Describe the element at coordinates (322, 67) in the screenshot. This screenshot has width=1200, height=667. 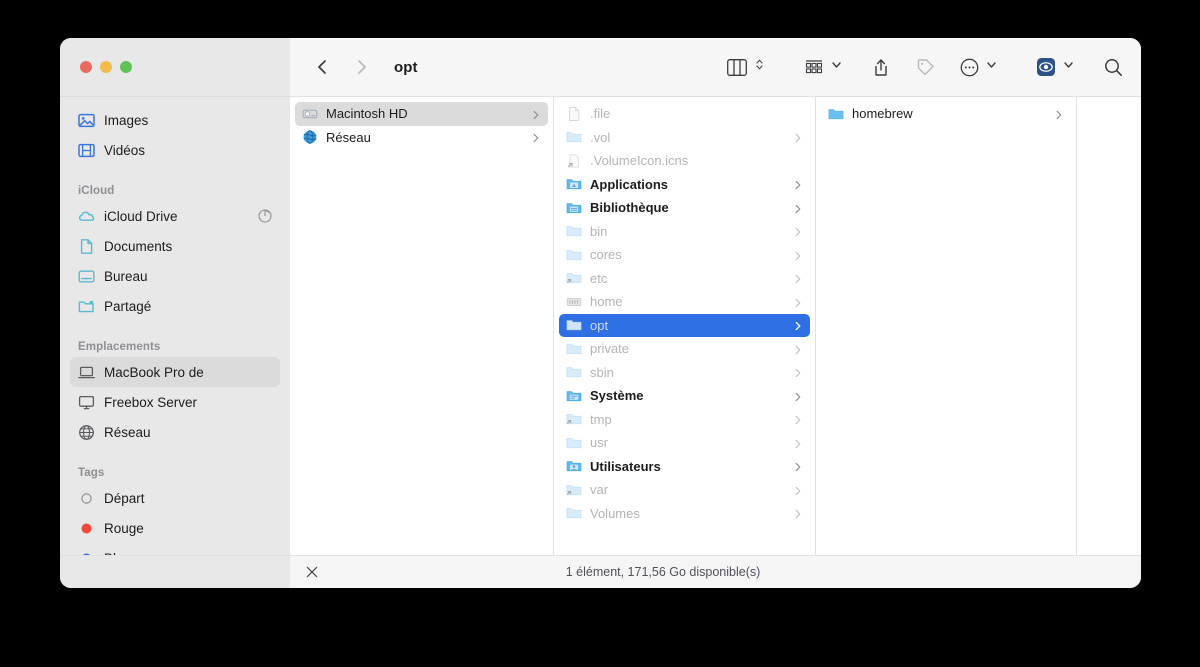
I see `back-button` at that location.